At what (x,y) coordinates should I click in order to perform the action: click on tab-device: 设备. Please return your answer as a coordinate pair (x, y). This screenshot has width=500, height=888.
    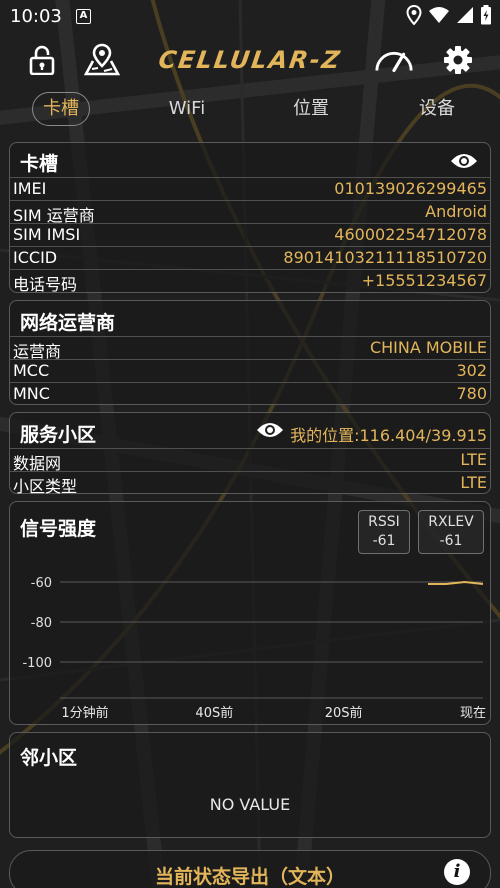
    Looking at the image, I should click on (437, 109).